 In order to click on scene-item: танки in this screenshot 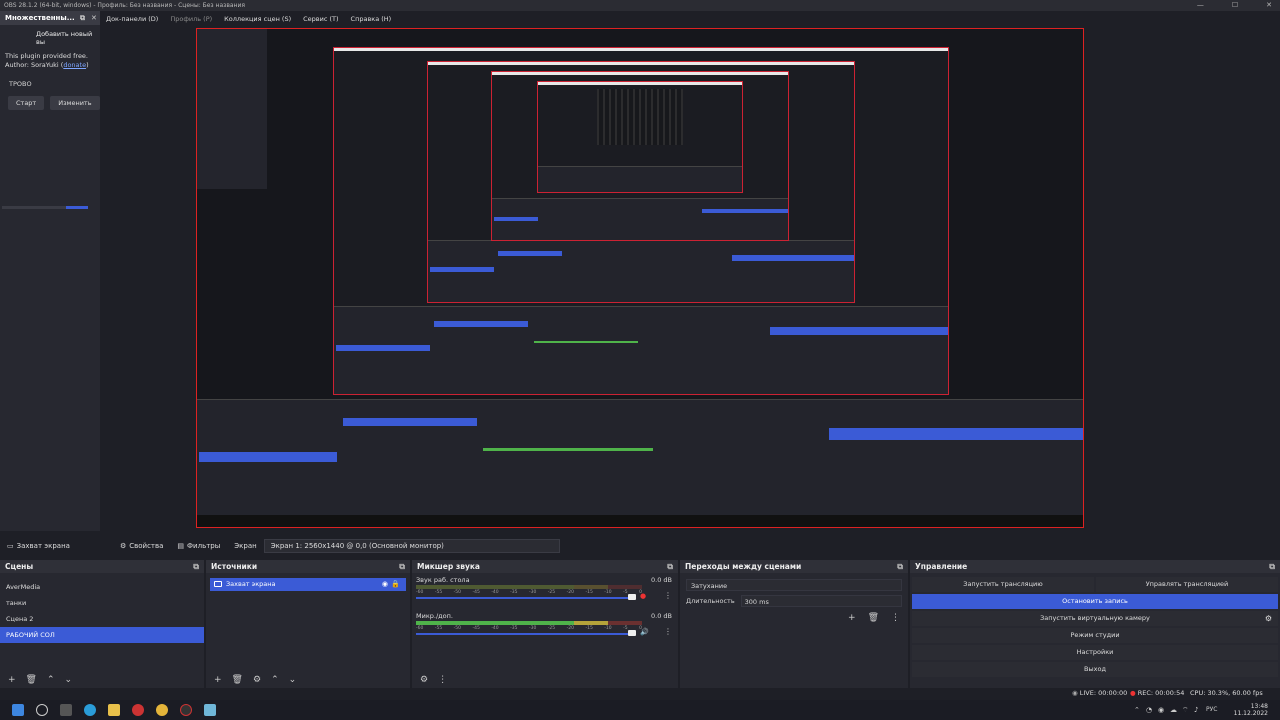, I will do `click(102, 603)`.